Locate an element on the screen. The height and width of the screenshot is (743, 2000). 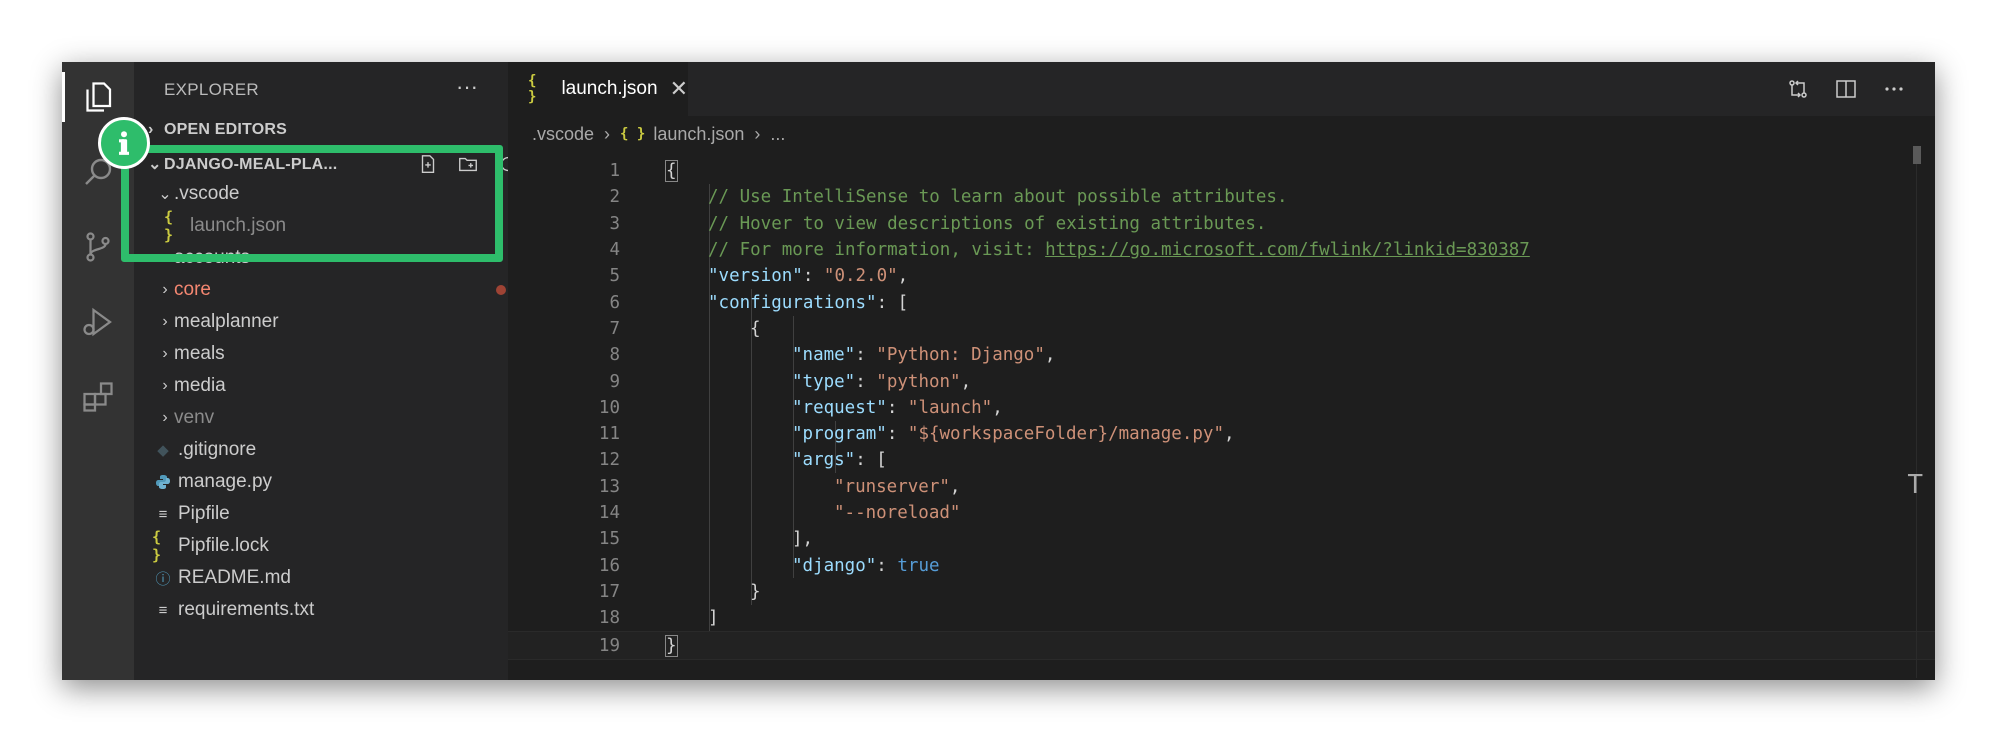
breadcrumb-item: .vscode is located at coordinates (563, 134).